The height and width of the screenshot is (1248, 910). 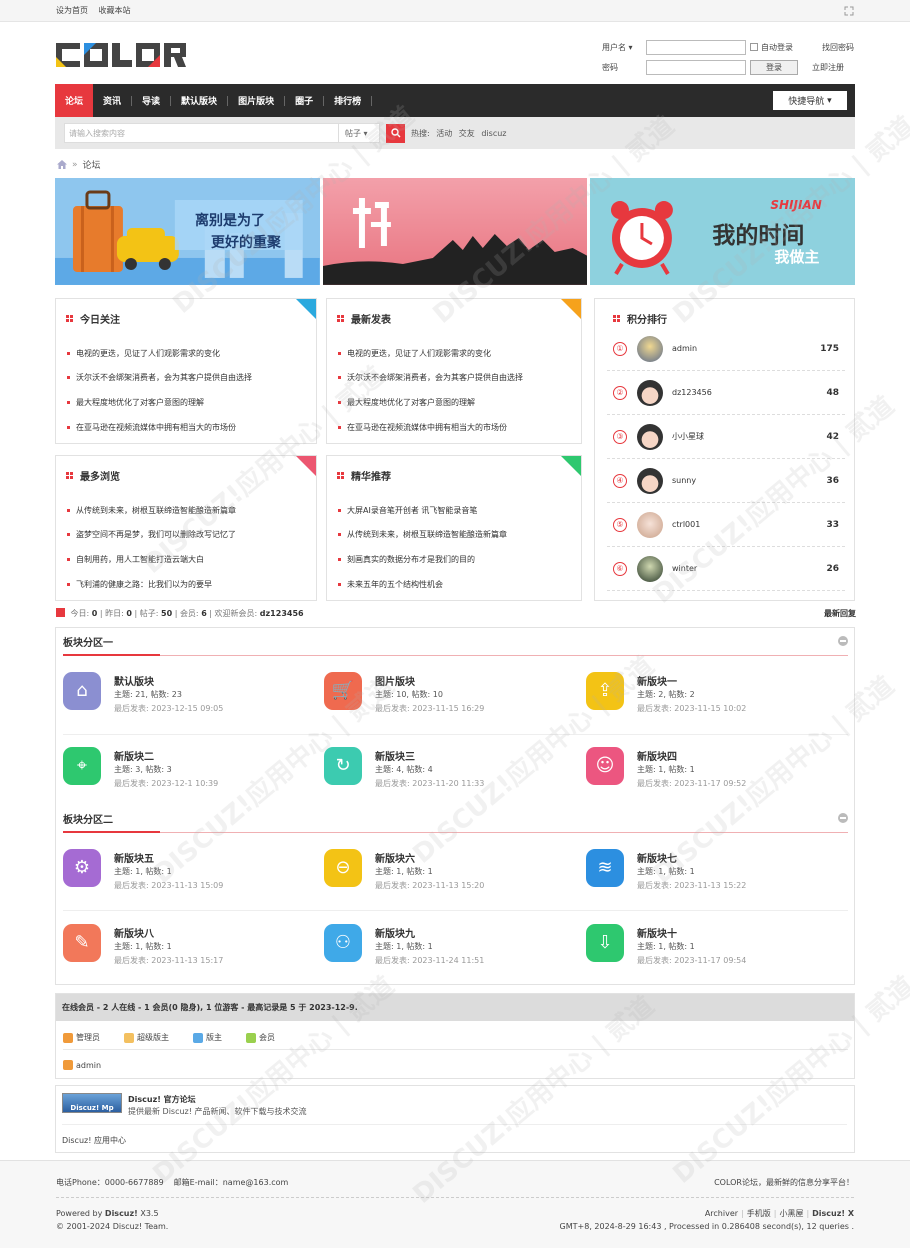 I want to click on forum-name: 新版块一, so click(x=657, y=680).